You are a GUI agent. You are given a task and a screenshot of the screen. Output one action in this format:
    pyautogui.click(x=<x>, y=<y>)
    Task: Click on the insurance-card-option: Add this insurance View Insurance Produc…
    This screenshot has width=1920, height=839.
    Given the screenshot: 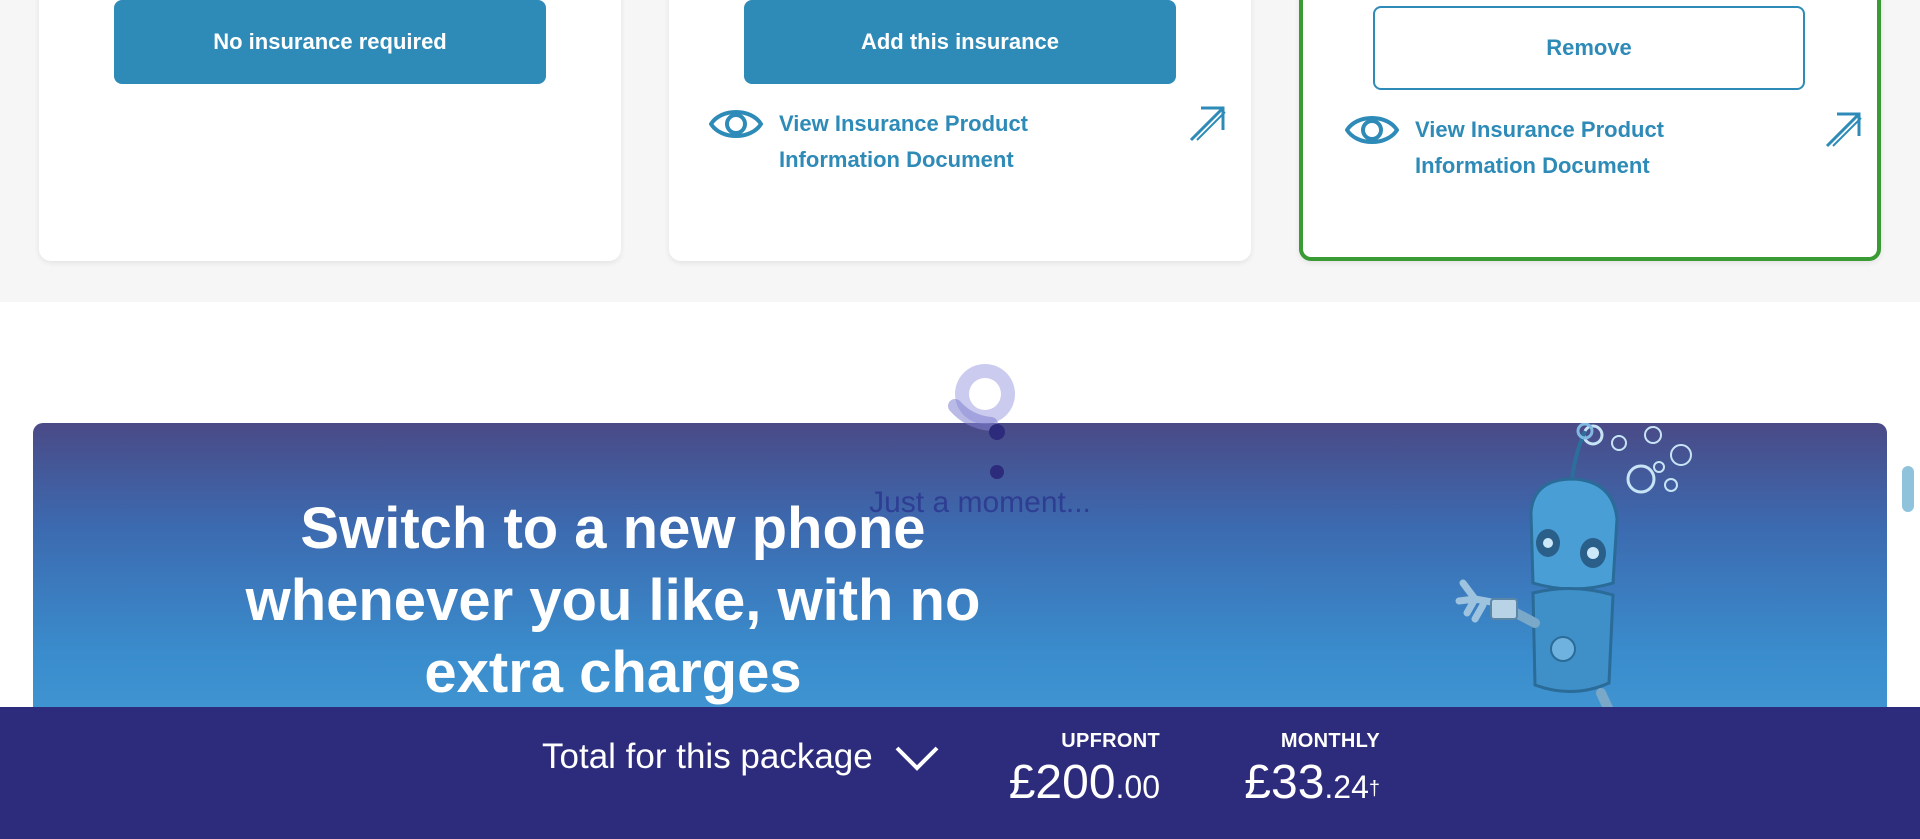 What is the action you would take?
    pyautogui.click(x=960, y=130)
    